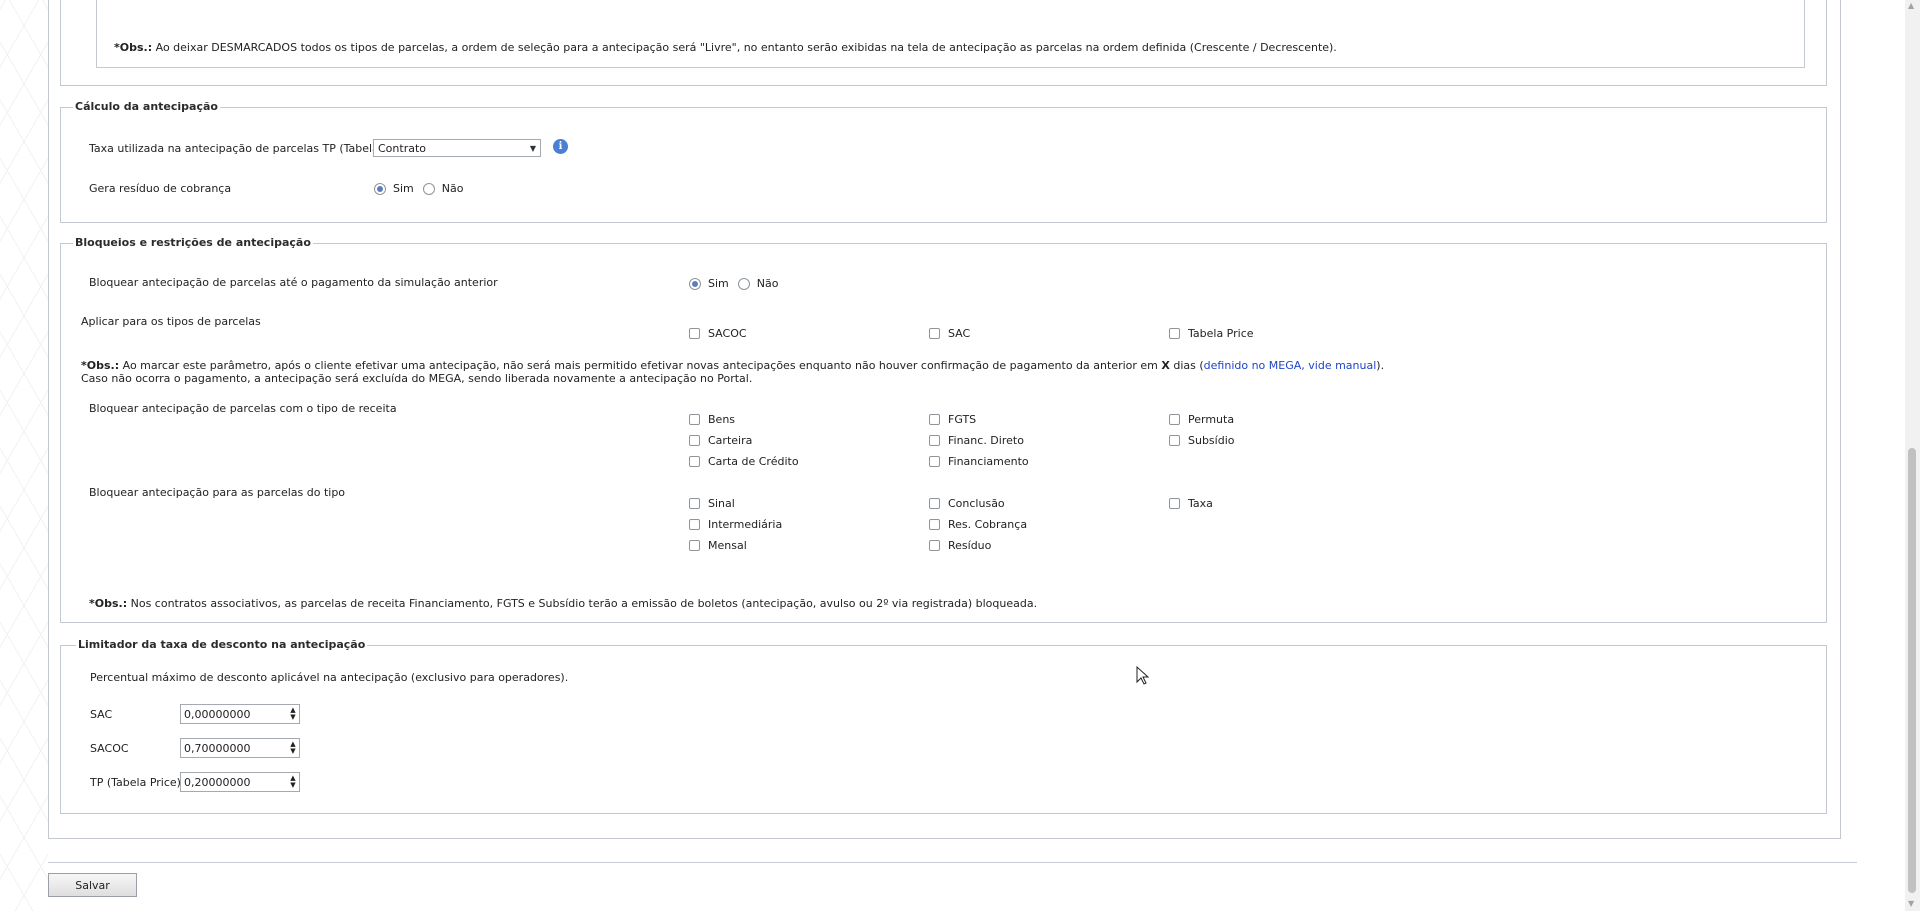 The image size is (1920, 911). Describe the element at coordinates (217, 748) in the screenshot. I see `sacoc-value: 0,70000000` at that location.